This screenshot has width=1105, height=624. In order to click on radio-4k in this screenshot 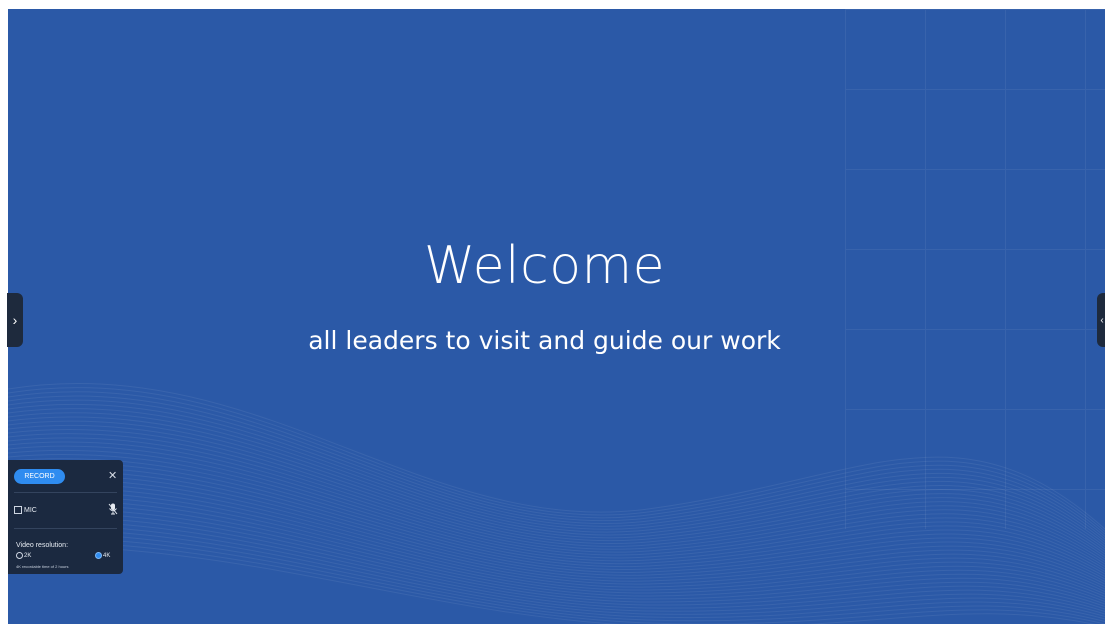, I will do `click(98, 555)`.